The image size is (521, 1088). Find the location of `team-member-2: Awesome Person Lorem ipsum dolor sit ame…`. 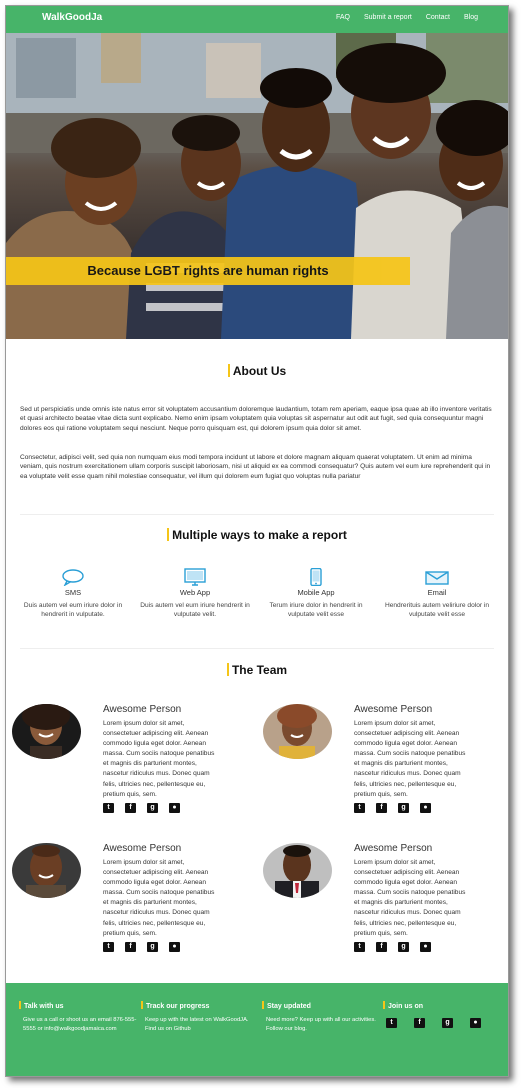

team-member-2: Awesome Person Lorem ipsum dolor sit ame… is located at coordinates (383, 759).